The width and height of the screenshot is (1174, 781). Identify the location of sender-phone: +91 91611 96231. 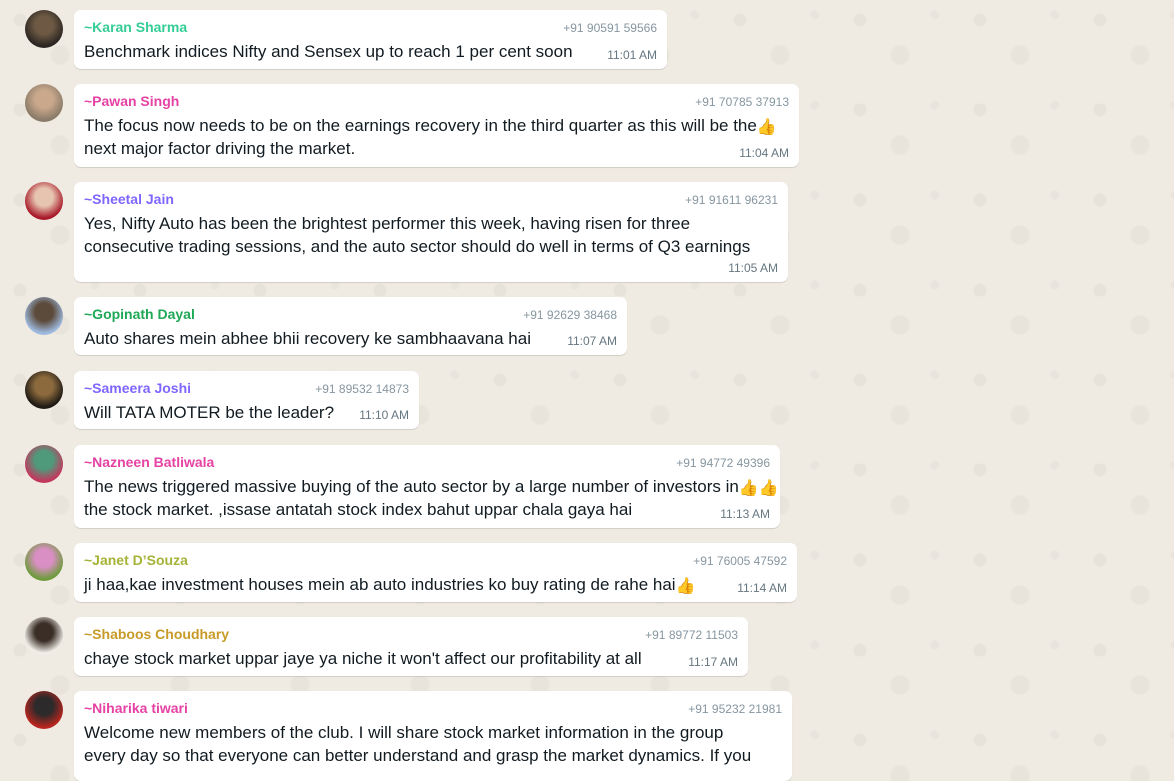
(731, 200).